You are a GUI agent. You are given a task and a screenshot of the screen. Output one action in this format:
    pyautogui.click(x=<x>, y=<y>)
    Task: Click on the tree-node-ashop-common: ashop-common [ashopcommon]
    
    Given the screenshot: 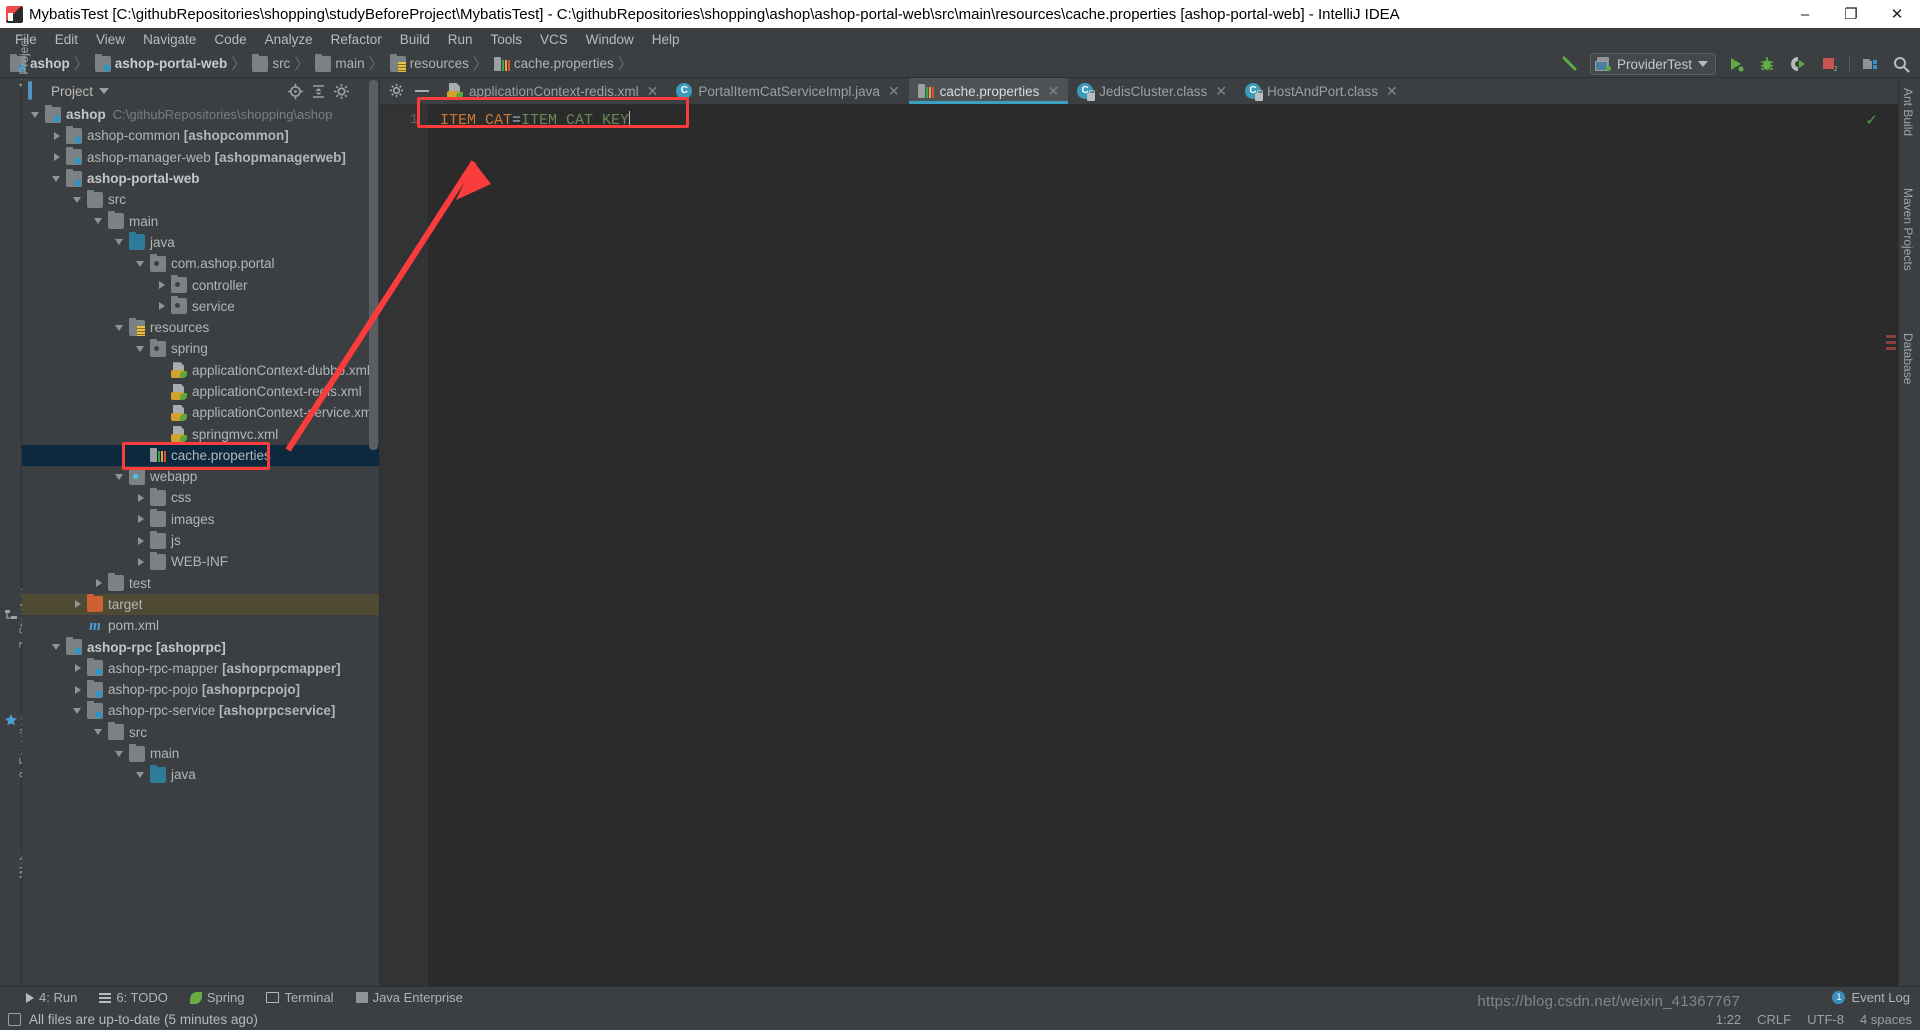 What is the action you would take?
    pyautogui.click(x=200, y=135)
    